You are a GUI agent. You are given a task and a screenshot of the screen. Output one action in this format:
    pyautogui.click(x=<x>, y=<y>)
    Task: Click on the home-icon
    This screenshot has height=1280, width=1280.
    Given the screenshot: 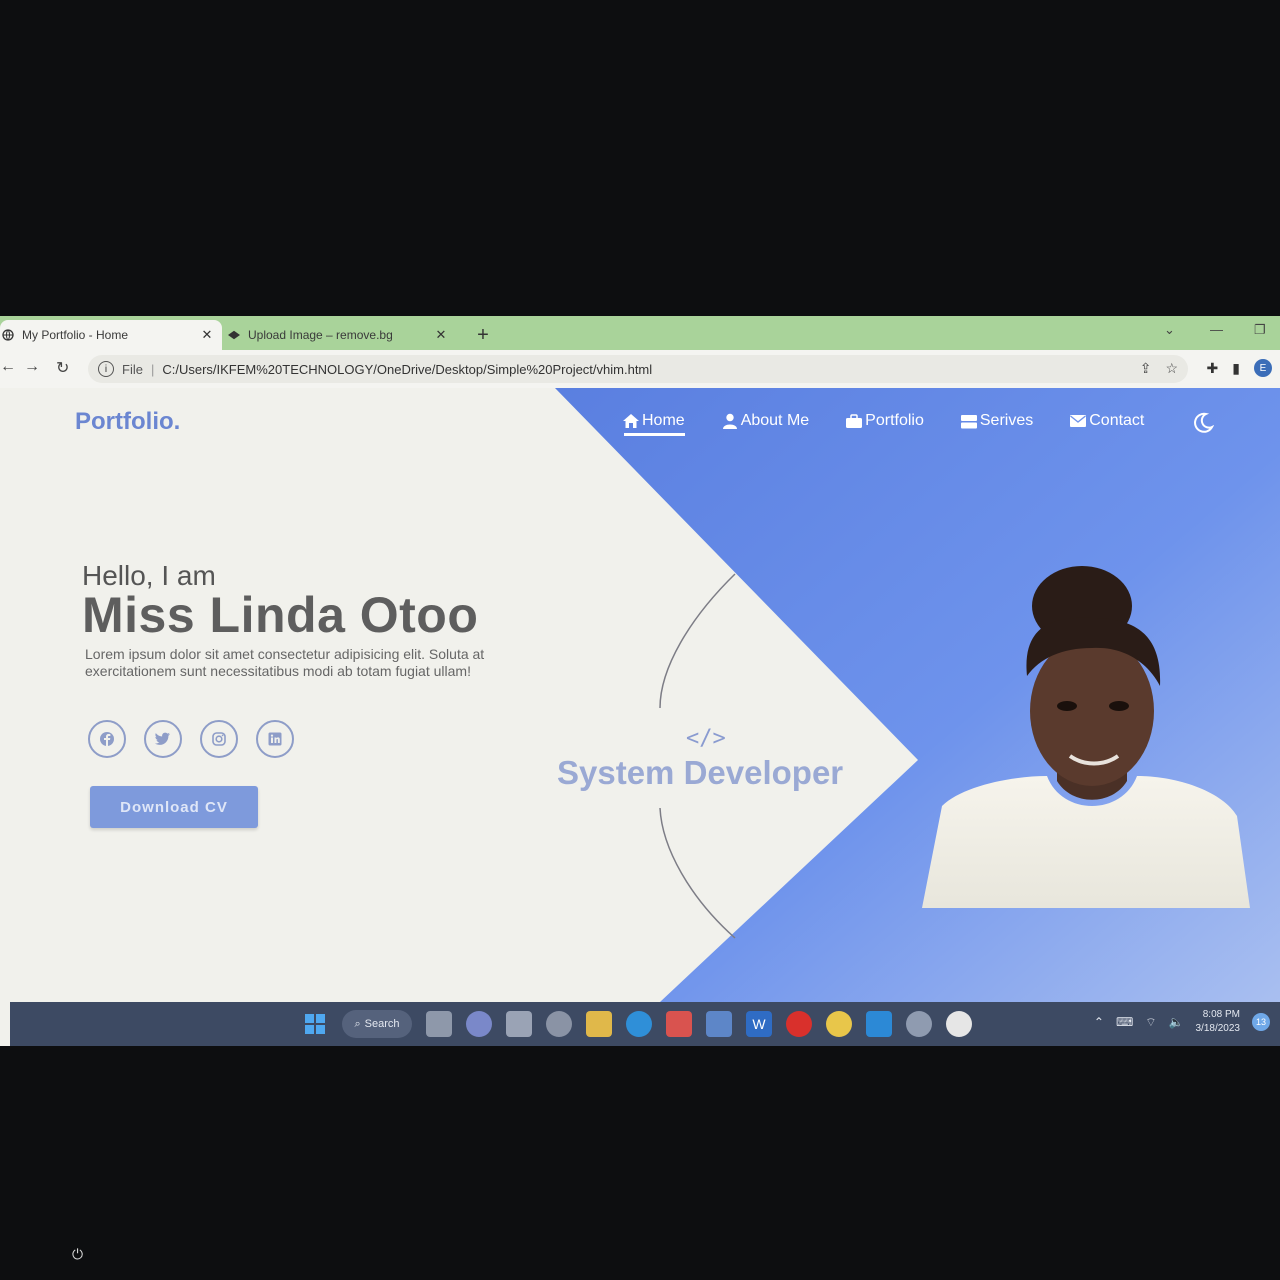 What is the action you would take?
    pyautogui.click(x=631, y=421)
    